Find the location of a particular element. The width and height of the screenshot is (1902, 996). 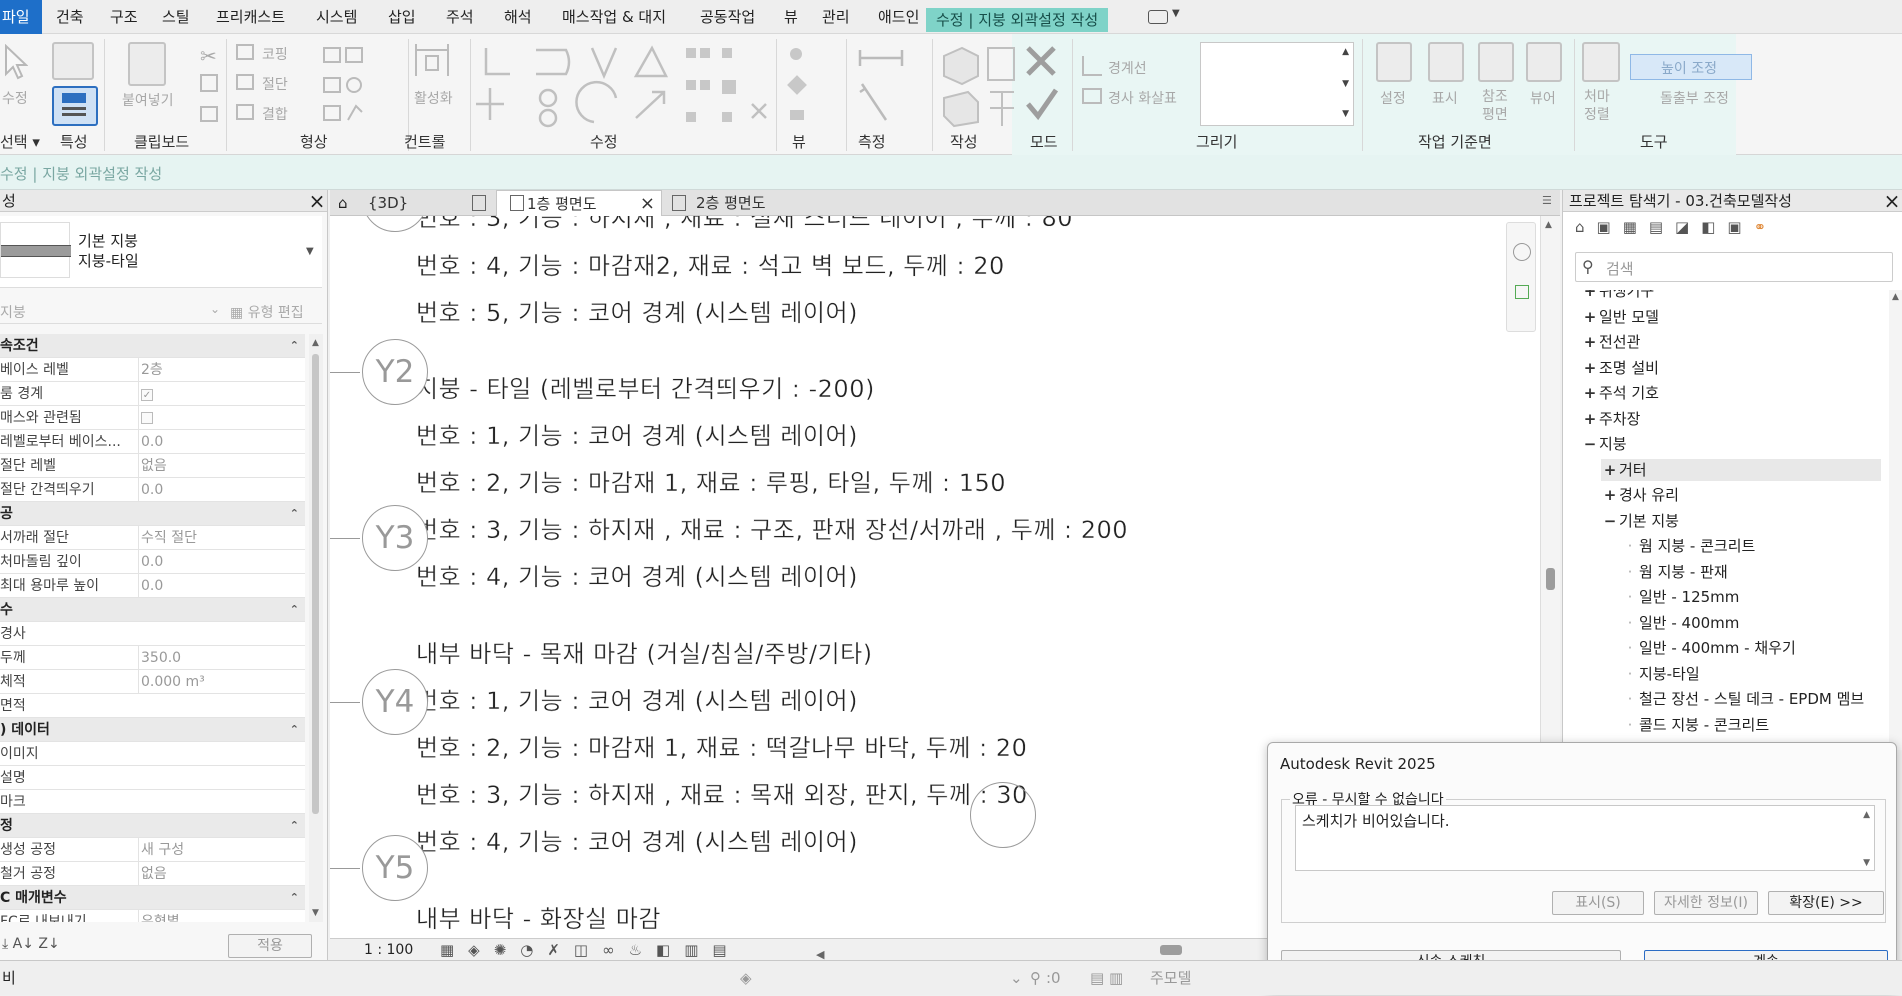

property-row: 베이스 레벨 2층 is located at coordinates (152, 370).